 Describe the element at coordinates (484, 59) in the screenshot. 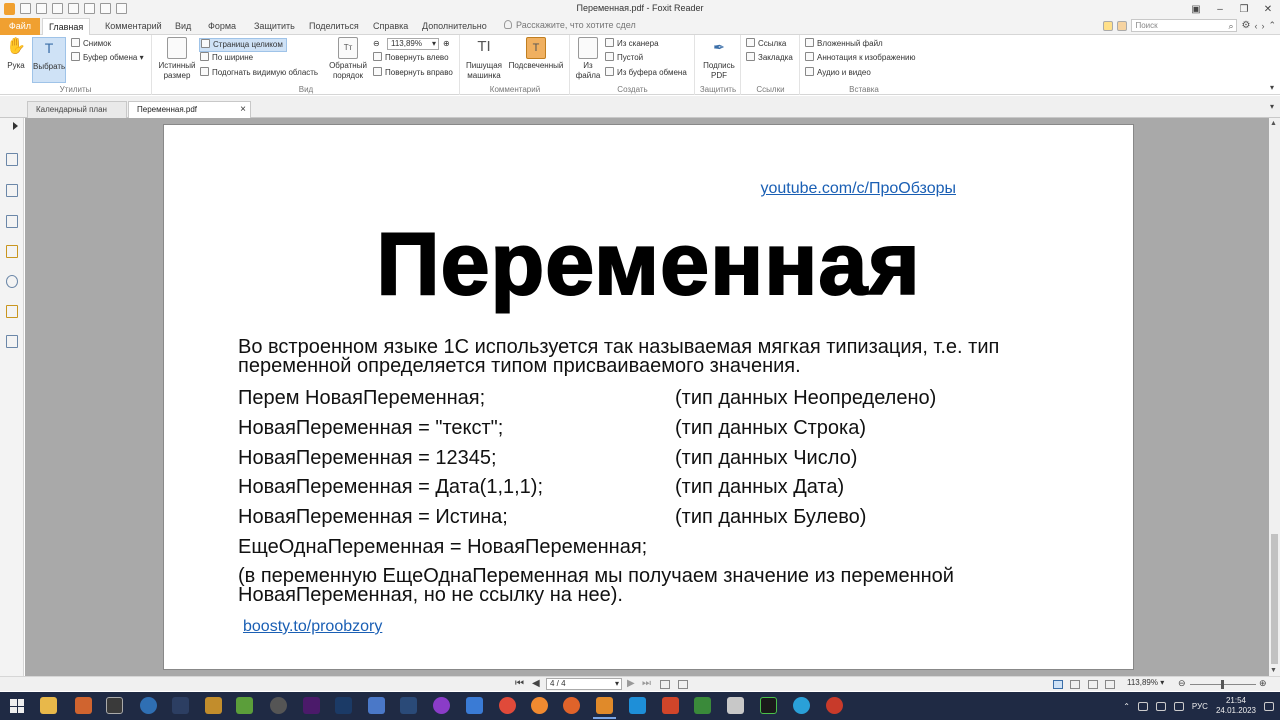

I see `typewriter-button: TI Пишущая машинка` at that location.